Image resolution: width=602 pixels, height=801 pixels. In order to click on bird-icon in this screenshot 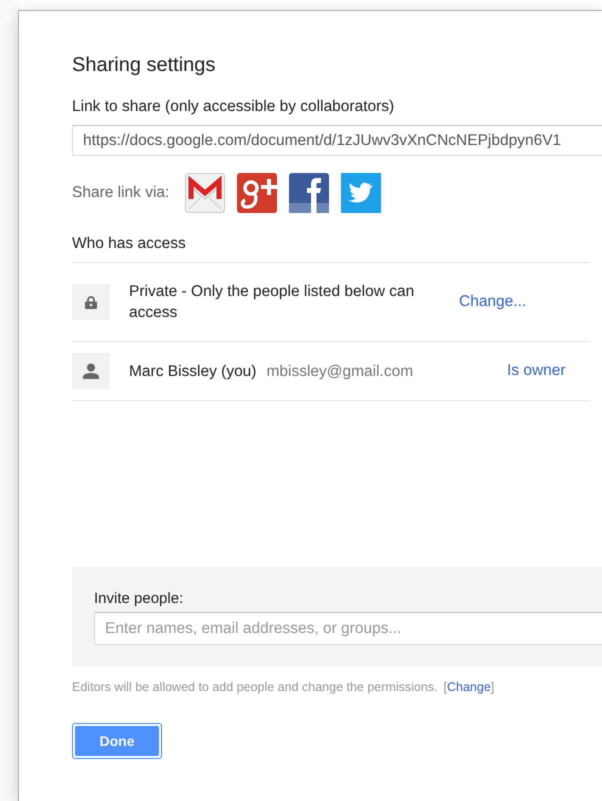, I will do `click(361, 193)`.